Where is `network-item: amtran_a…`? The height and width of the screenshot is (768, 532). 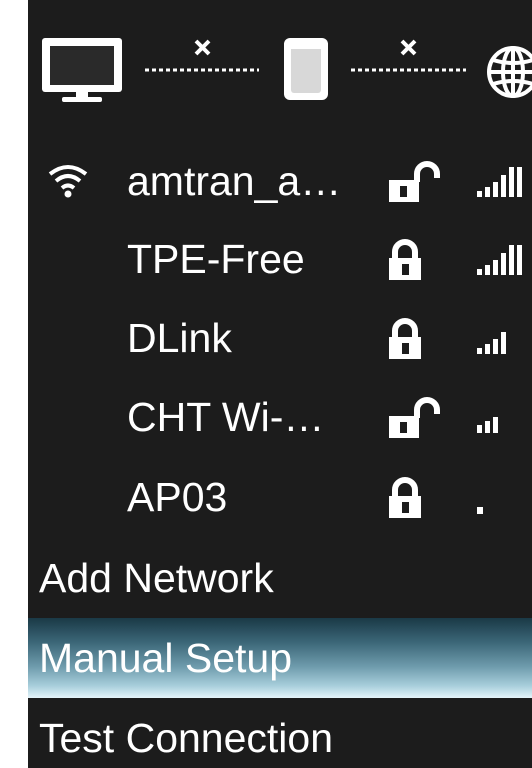 network-item: amtran_a… is located at coordinates (280, 181).